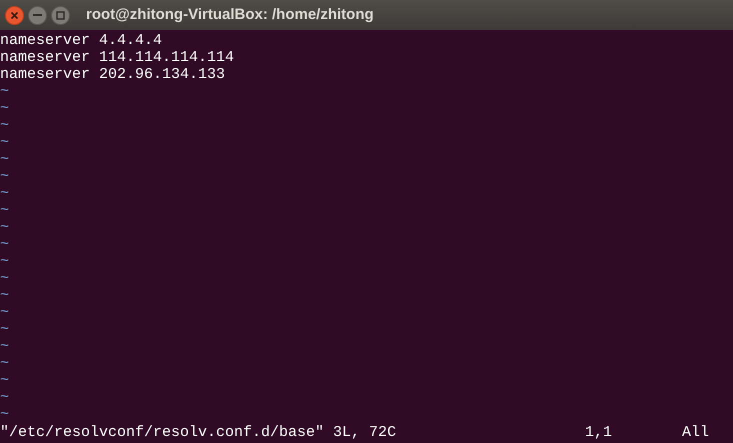 The width and height of the screenshot is (733, 443). What do you see at coordinates (230, 14) in the screenshot?
I see `window-title: root@zhitong-VirtualBox: /home/zhitong` at bounding box center [230, 14].